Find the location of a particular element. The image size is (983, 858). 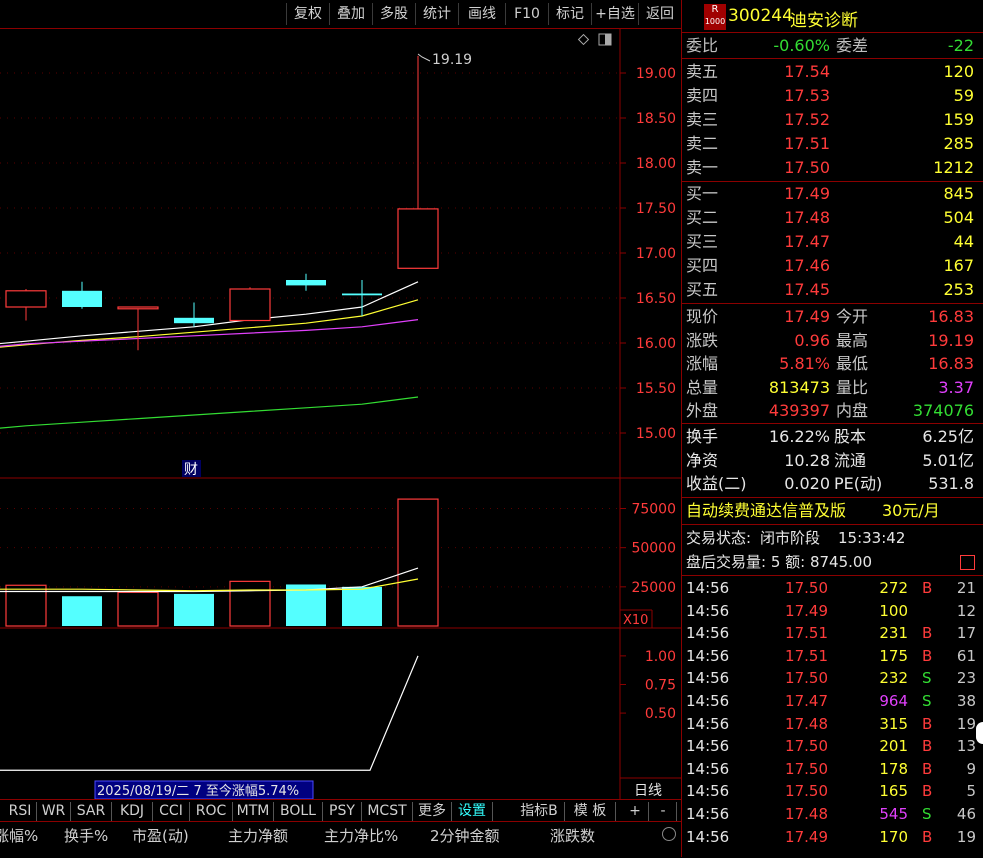

ask-label: 卖一 is located at coordinates (702, 167).